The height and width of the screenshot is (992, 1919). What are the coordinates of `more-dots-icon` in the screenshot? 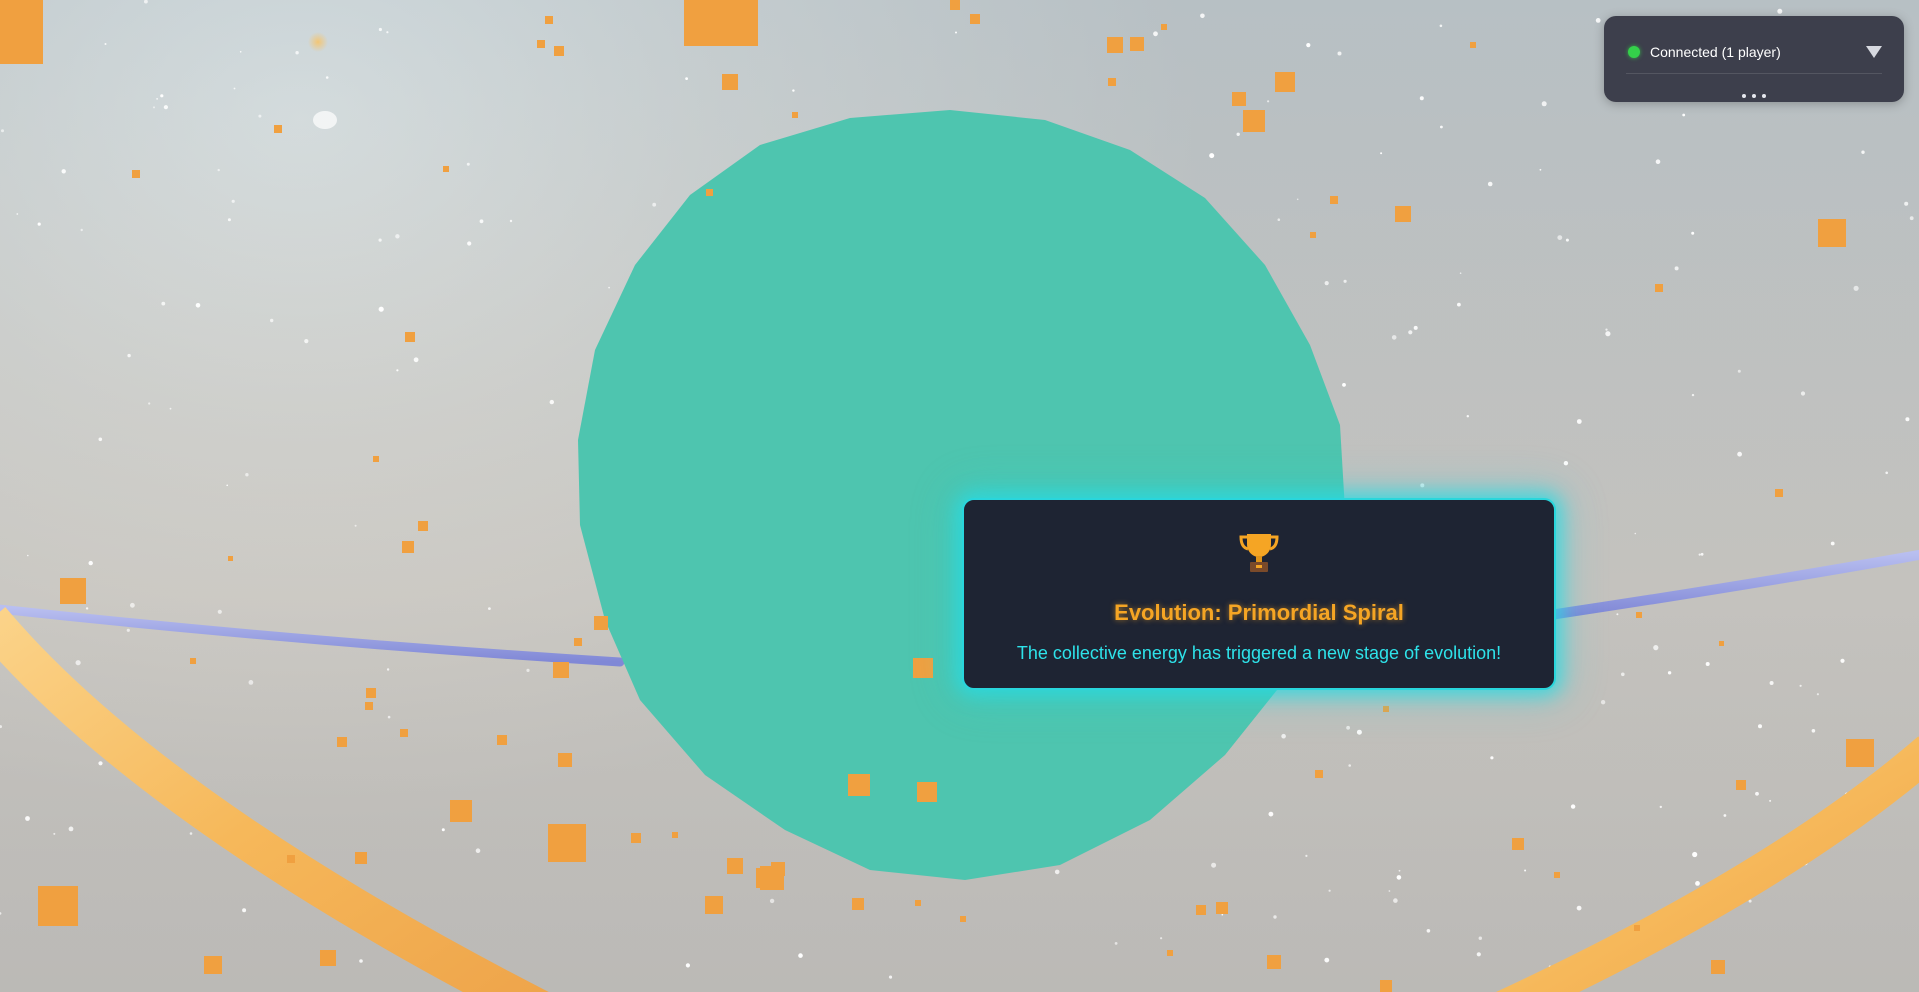 It's located at (1754, 96).